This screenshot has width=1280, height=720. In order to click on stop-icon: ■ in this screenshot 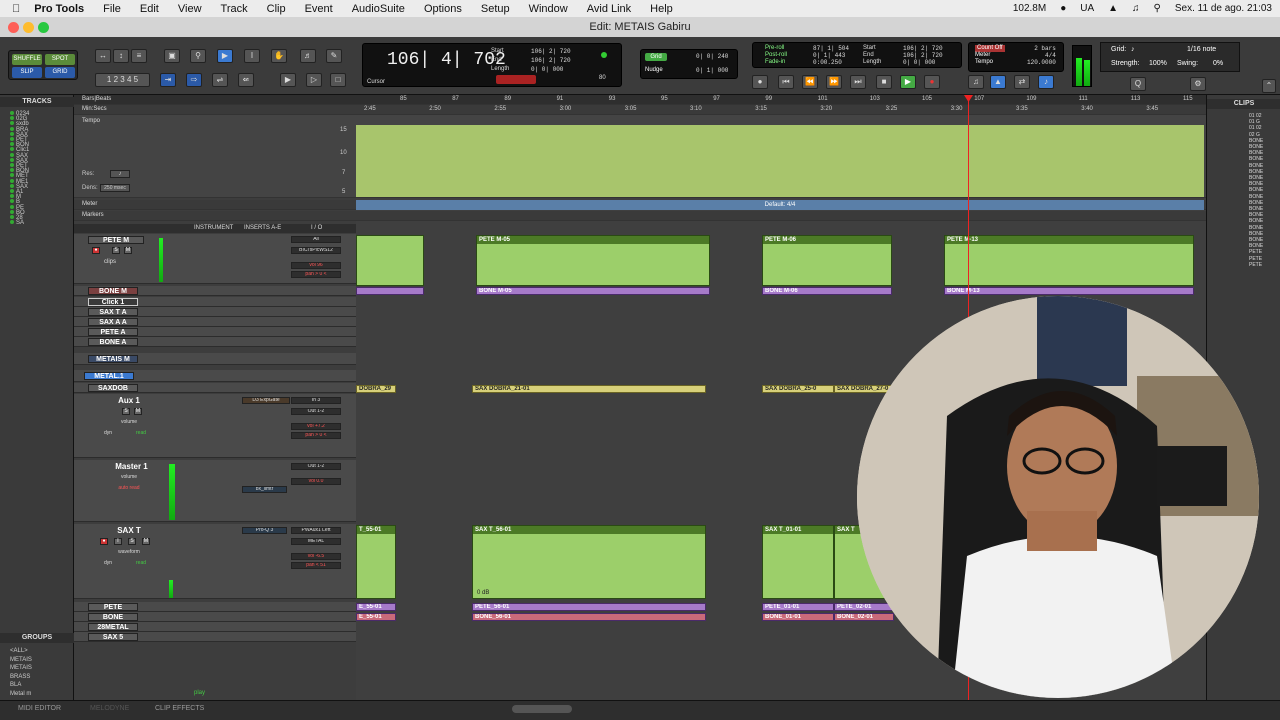, I will do `click(884, 82)`.